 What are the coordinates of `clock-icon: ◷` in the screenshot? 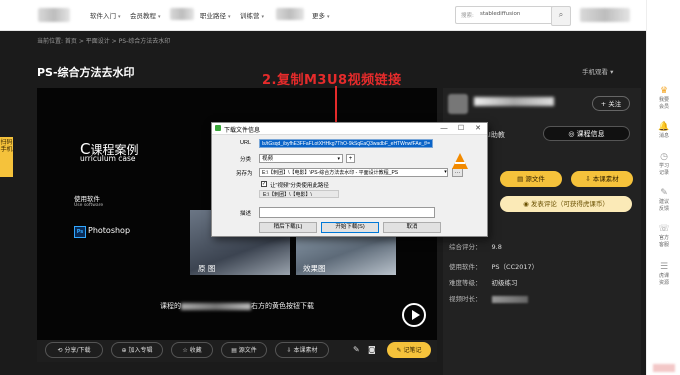 It's located at (664, 157).